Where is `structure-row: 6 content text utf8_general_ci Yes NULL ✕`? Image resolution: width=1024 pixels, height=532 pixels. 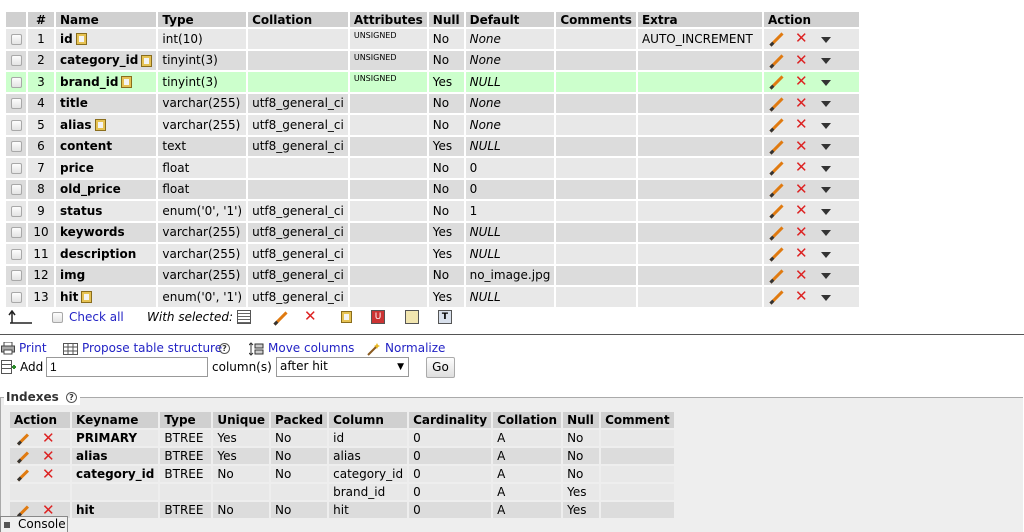
structure-row: 6 content text utf8_general_ci Yes NULL ✕ is located at coordinates (432, 146).